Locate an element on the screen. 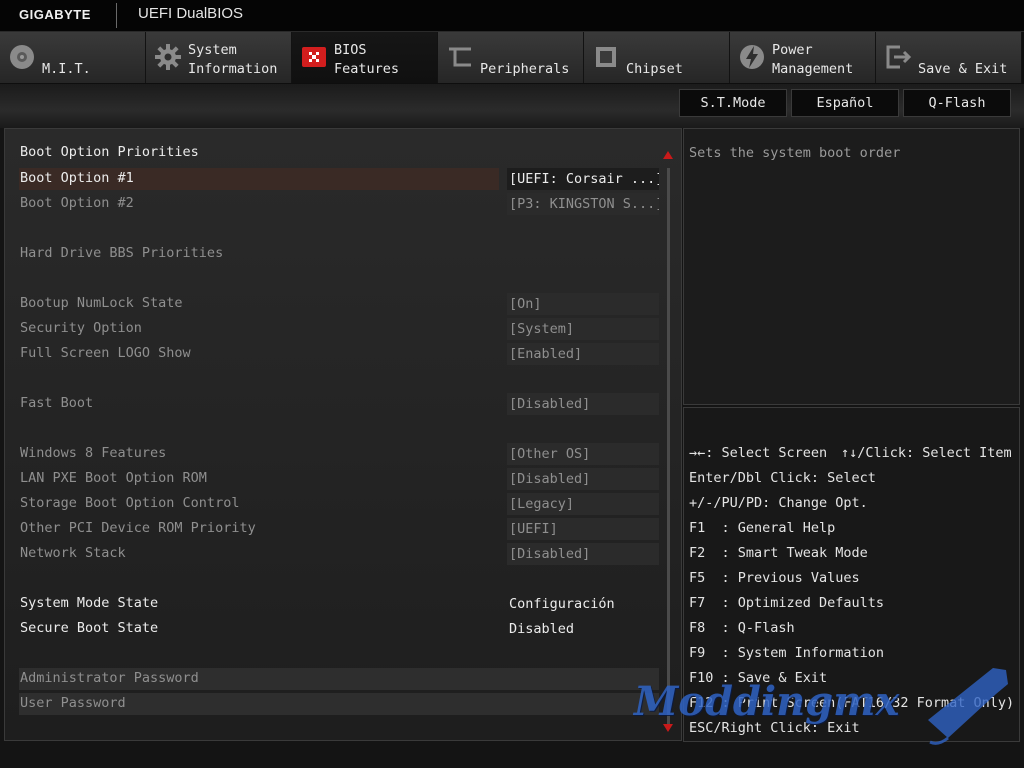 The height and width of the screenshot is (768, 1024). system-mode-label: System Mode State is located at coordinates (89, 603).